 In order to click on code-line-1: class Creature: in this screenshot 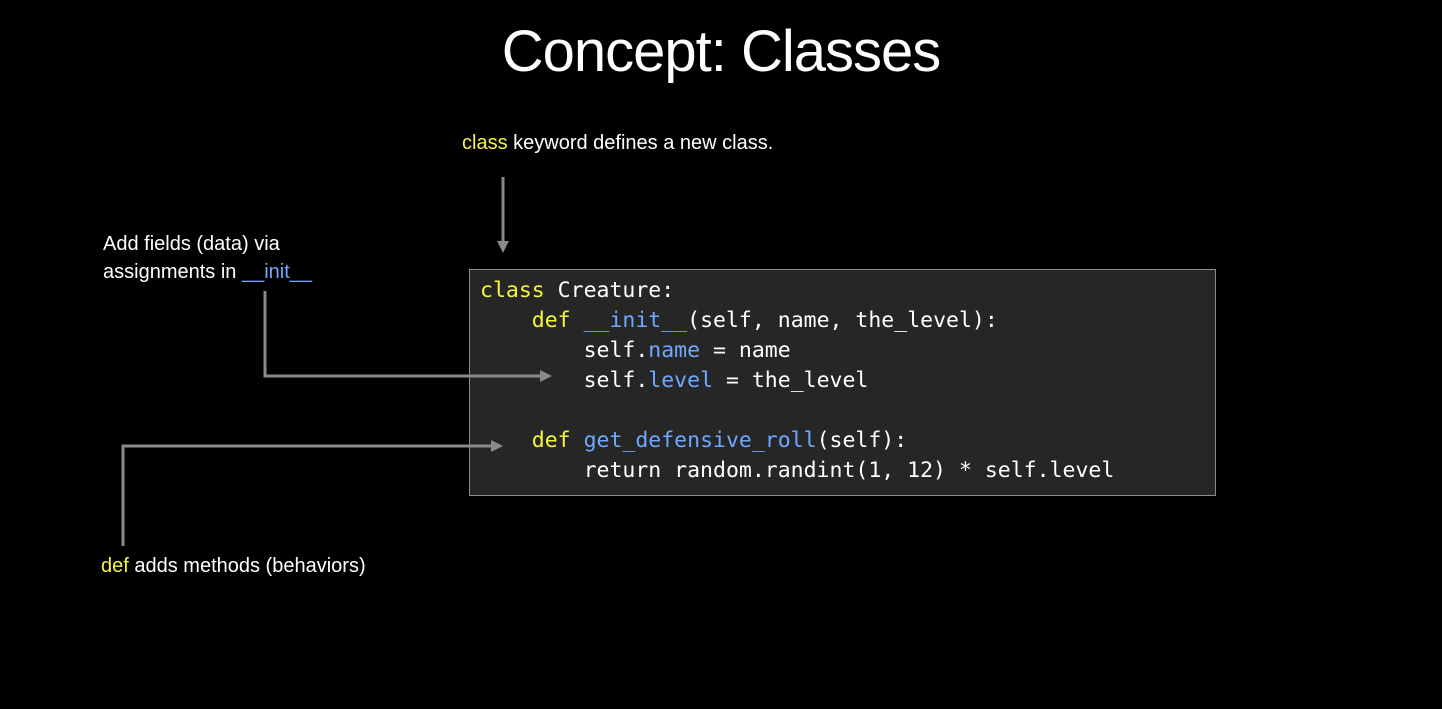, I will do `click(577, 291)`.